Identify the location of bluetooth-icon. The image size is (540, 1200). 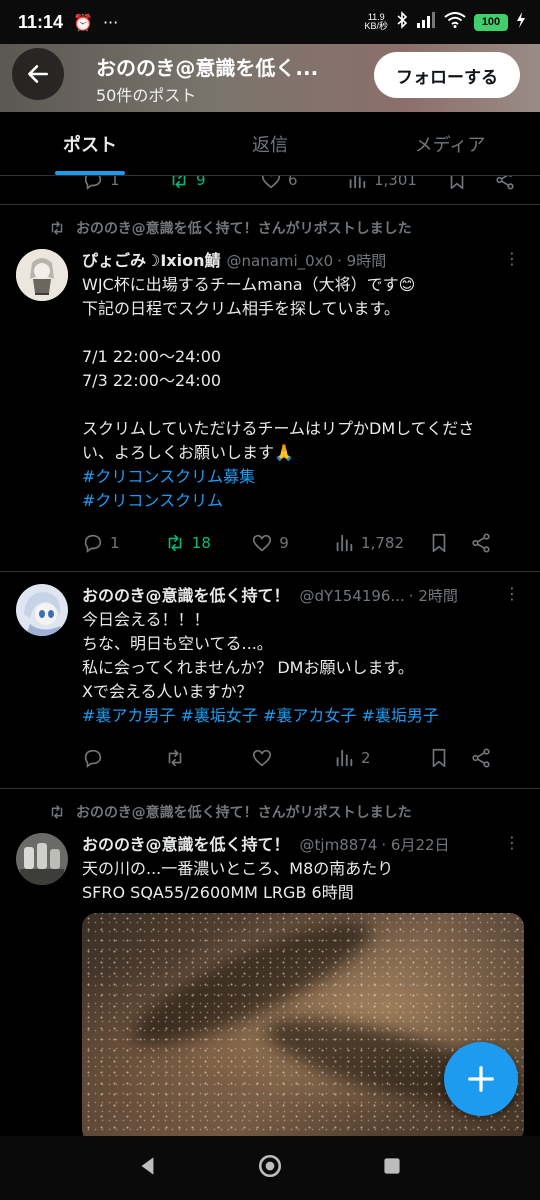
(402, 22).